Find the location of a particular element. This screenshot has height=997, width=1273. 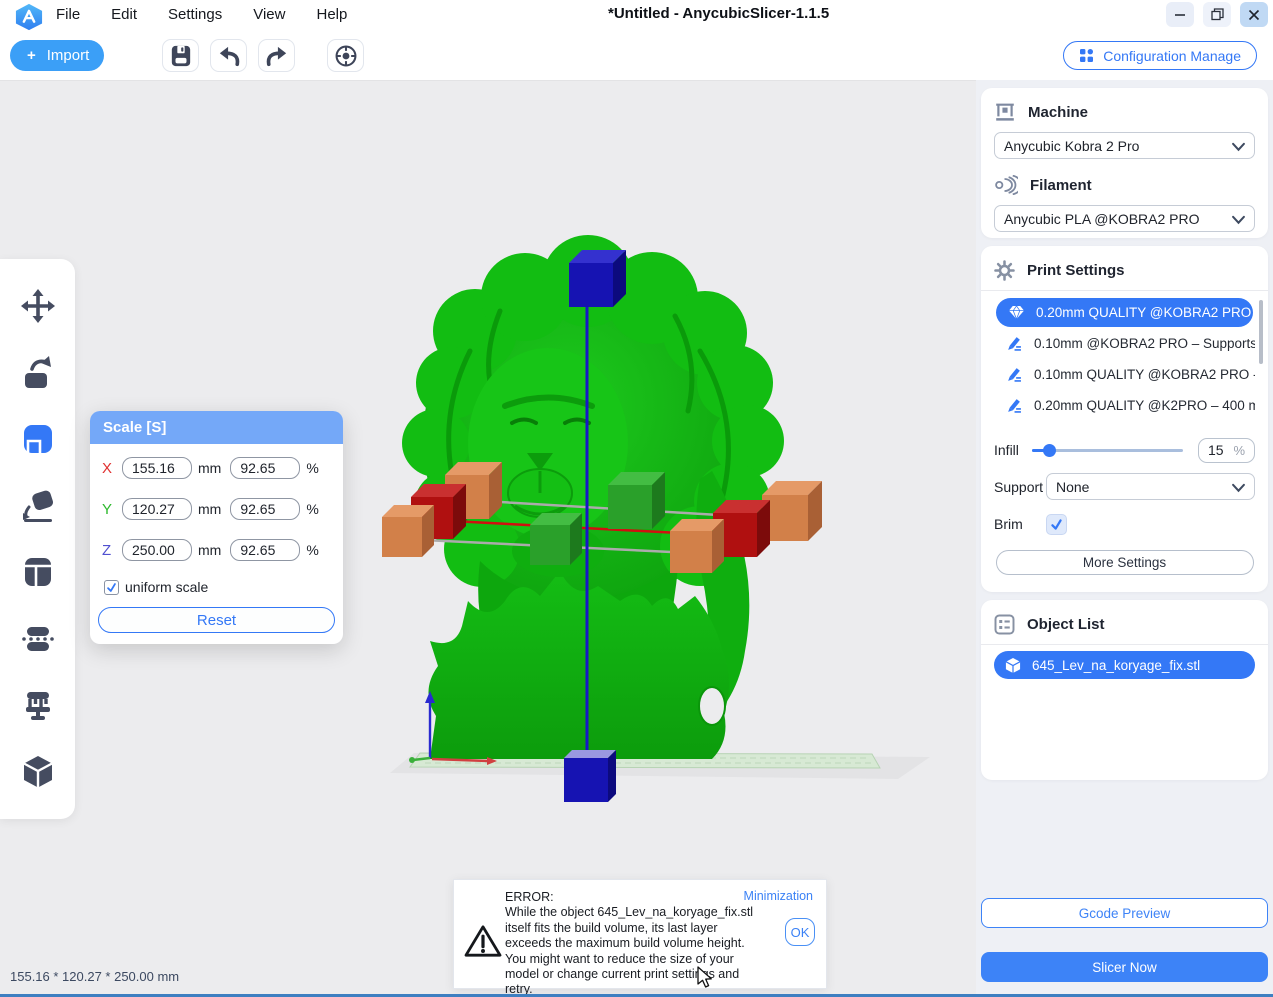

save-button is located at coordinates (180, 55).